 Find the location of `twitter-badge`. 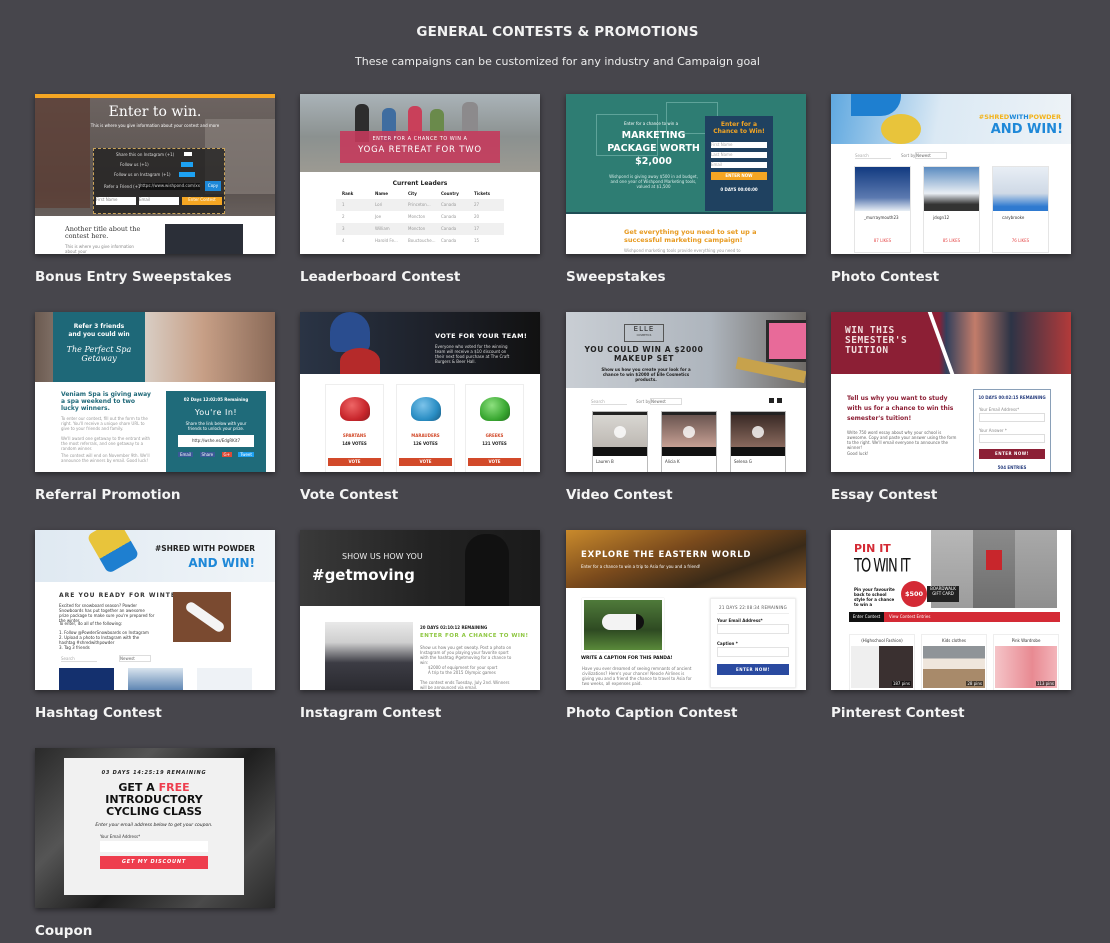

twitter-badge is located at coordinates (187, 164).